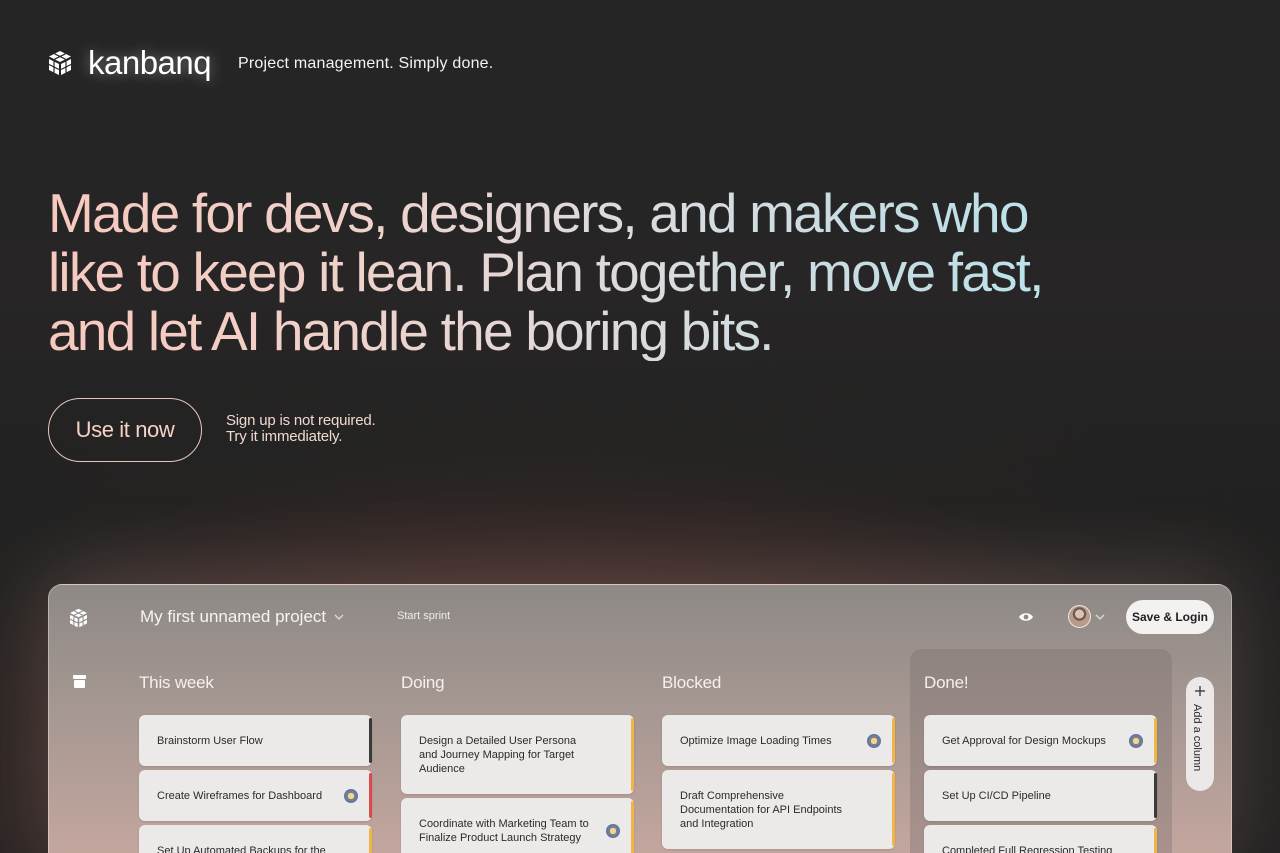 Image resolution: width=1280 pixels, height=853 pixels. I want to click on task-card: Completed Full Regression Testing, so click(1040, 839).